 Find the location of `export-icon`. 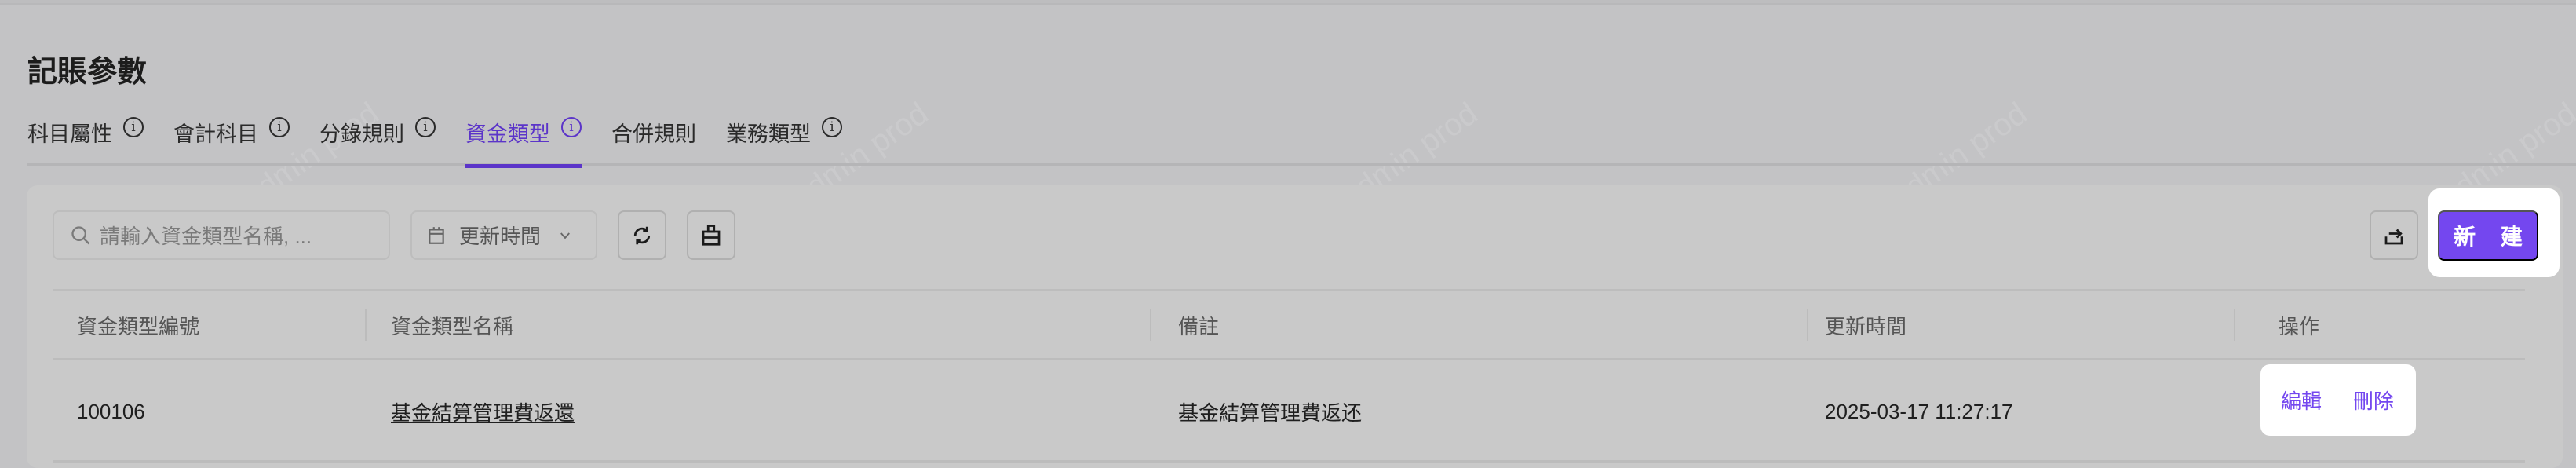

export-icon is located at coordinates (2393, 236).